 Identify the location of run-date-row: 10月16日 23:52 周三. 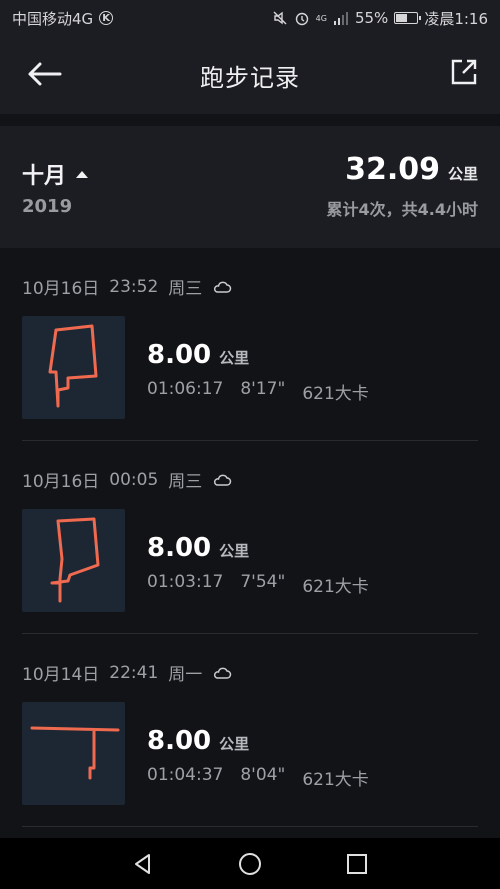
(127, 286).